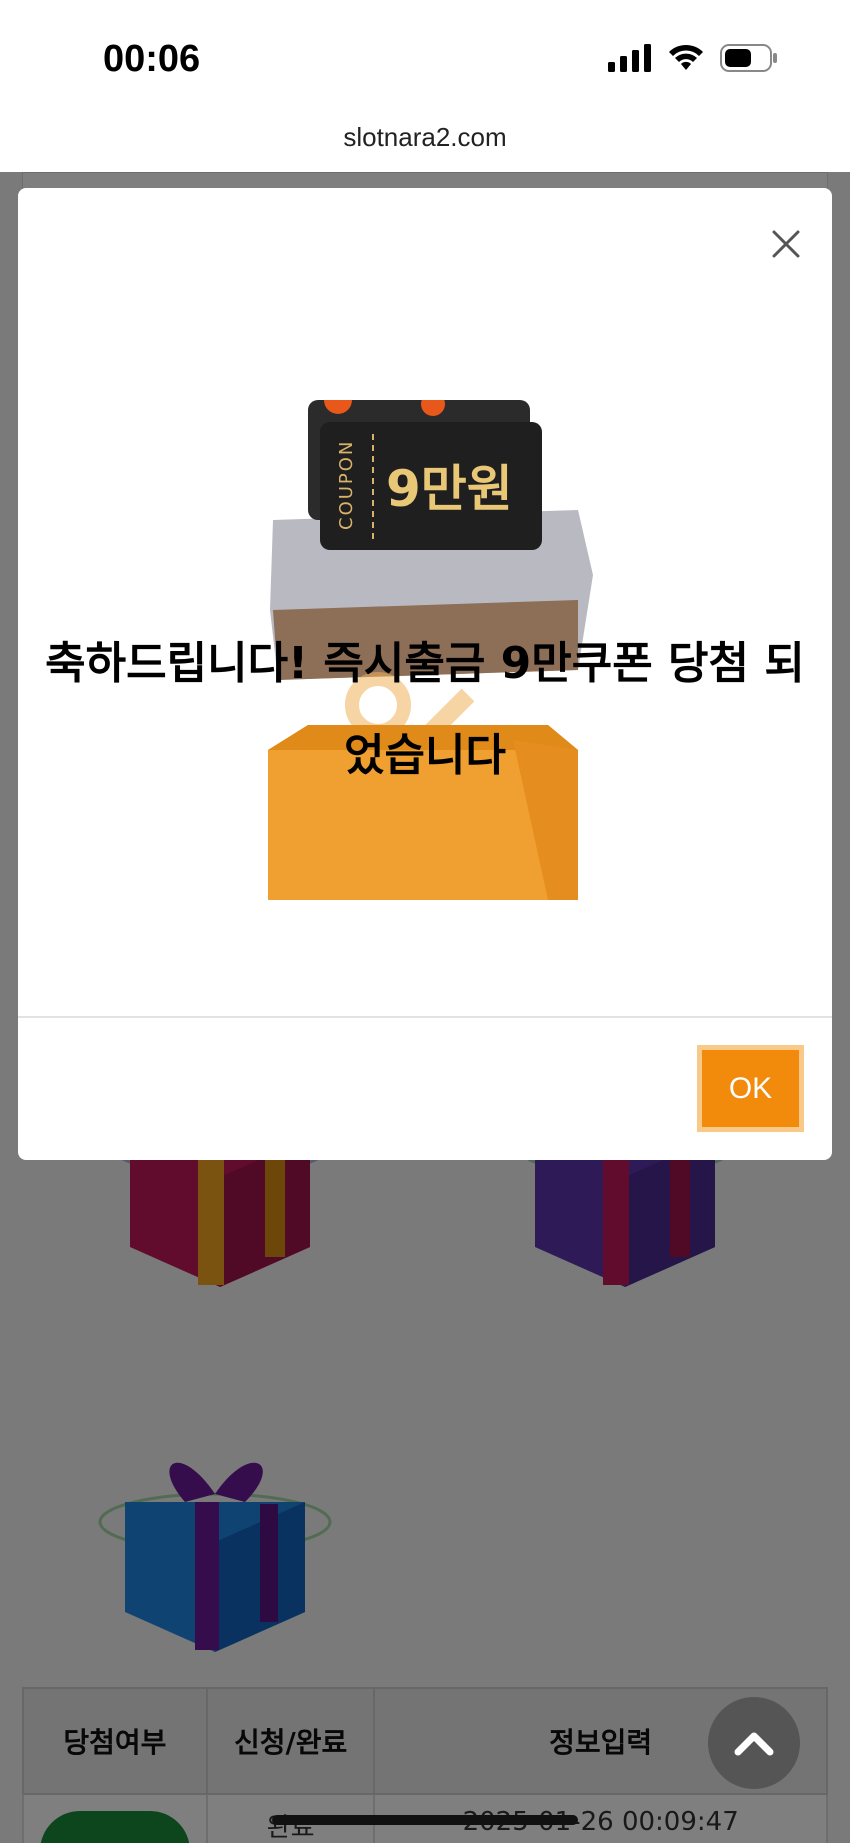  I want to click on wifi-icon, so click(686, 57).